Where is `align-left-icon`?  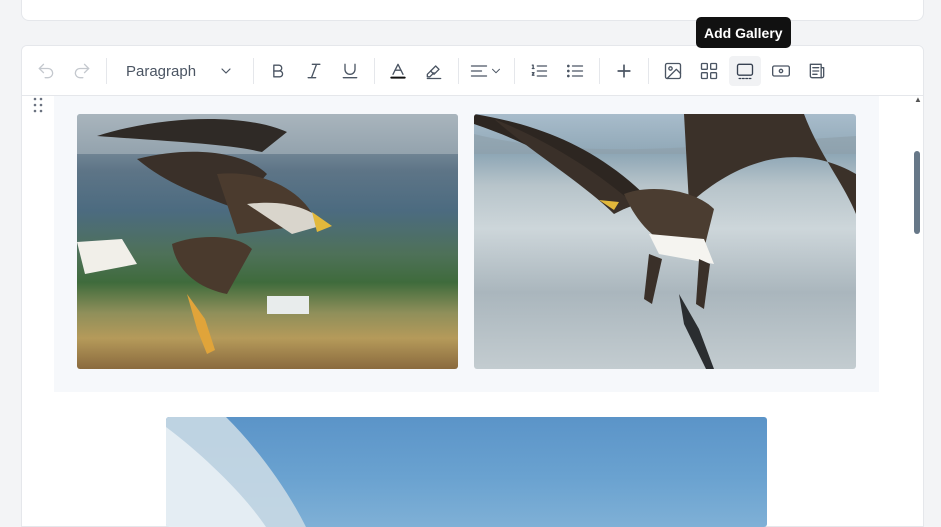 align-left-icon is located at coordinates (479, 71).